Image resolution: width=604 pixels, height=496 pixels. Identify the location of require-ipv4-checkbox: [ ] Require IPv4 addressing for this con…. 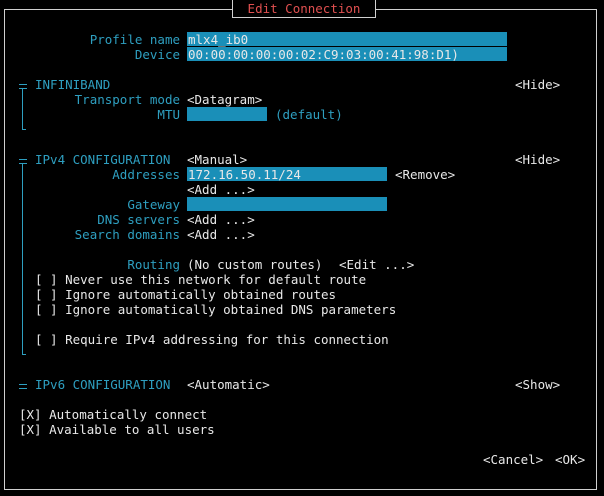
(212, 339).